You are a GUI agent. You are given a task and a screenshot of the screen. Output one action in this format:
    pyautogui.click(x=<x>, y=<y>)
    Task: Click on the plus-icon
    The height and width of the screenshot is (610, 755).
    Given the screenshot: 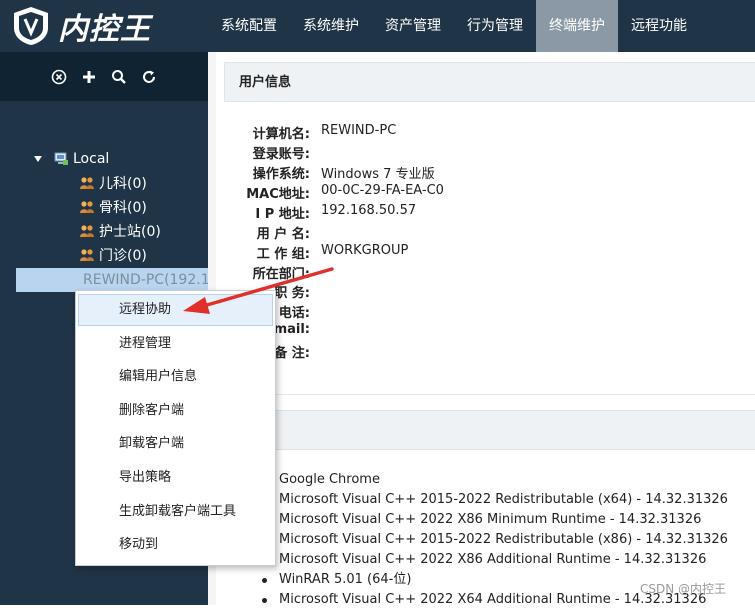 What is the action you would take?
    pyautogui.click(x=89, y=77)
    